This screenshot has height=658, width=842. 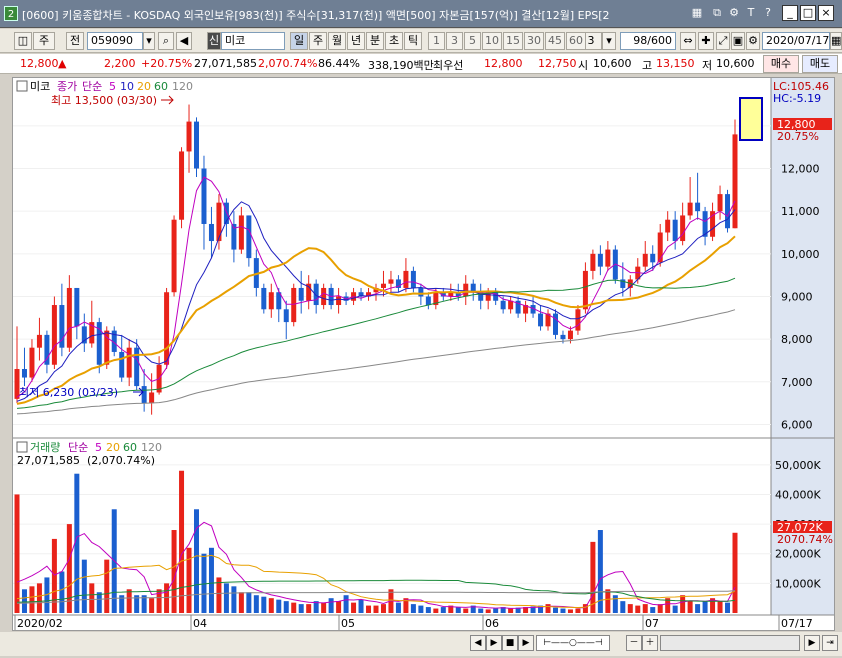 What do you see at coordinates (797, 98) in the screenshot?
I see `hc-label: HC:-5.19` at bounding box center [797, 98].